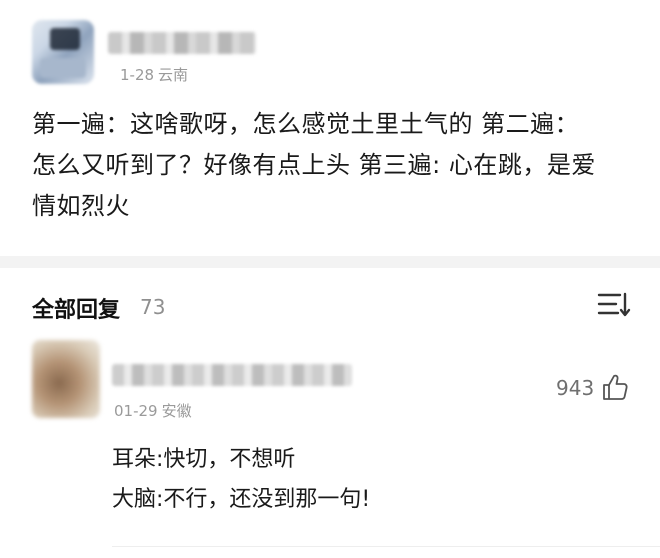  Describe the element at coordinates (575, 388) in the screenshot. I see `like-count: 943` at that location.